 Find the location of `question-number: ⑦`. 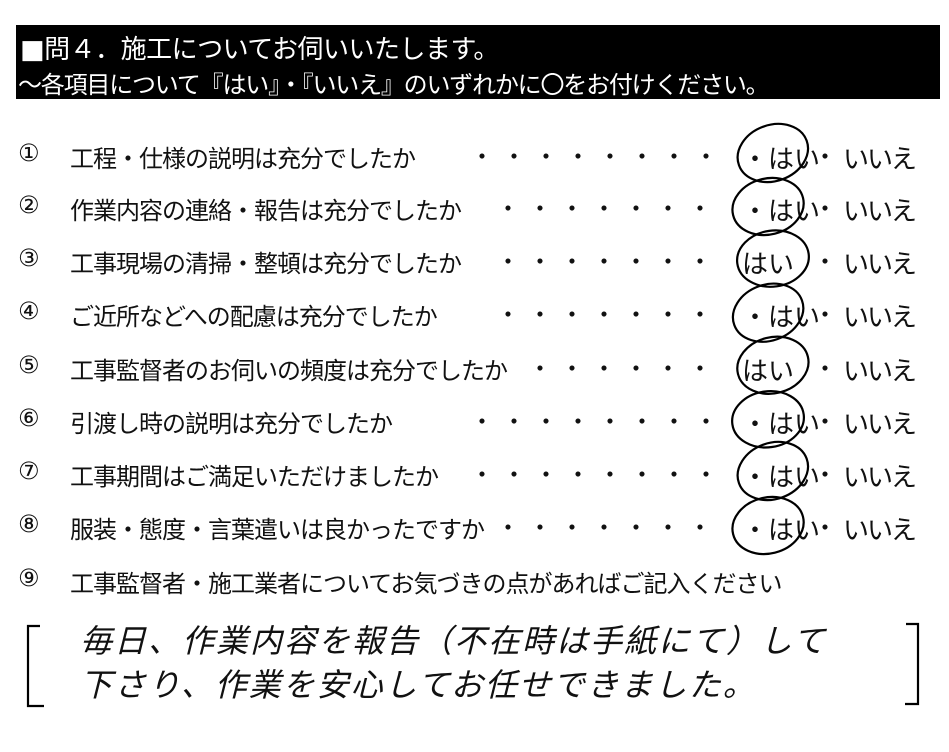

question-number: ⑦ is located at coordinates (29, 471).